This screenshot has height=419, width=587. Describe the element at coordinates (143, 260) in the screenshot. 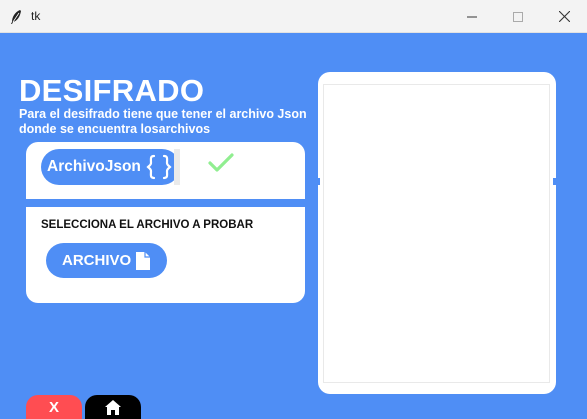

I see `file-icon` at that location.